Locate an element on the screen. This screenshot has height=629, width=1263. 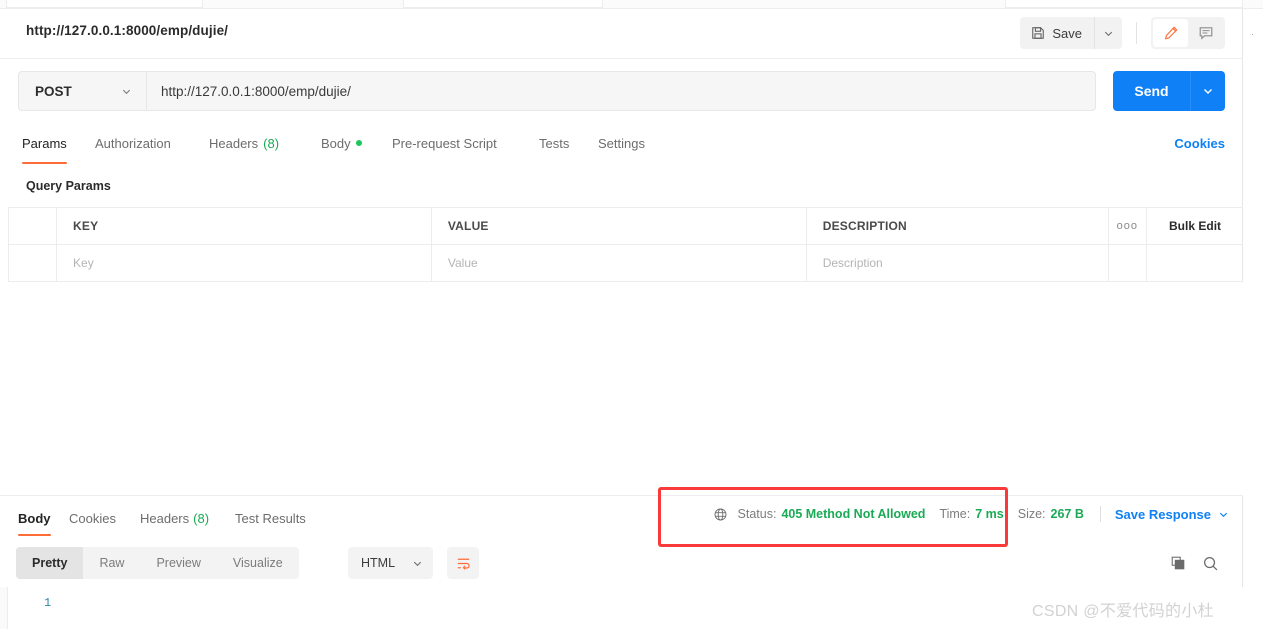
response-tab-test-results: Test Results is located at coordinates (270, 518).